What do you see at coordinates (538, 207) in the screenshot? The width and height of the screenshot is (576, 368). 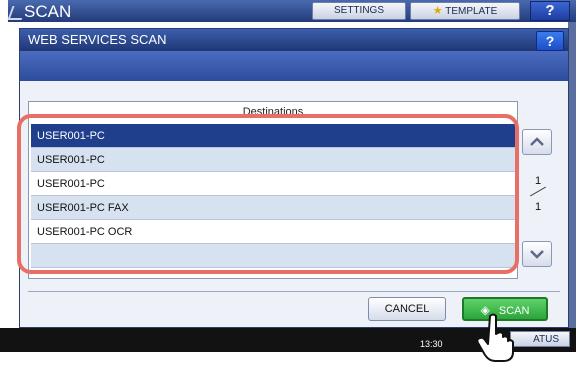 I see `page-total: 1` at bounding box center [538, 207].